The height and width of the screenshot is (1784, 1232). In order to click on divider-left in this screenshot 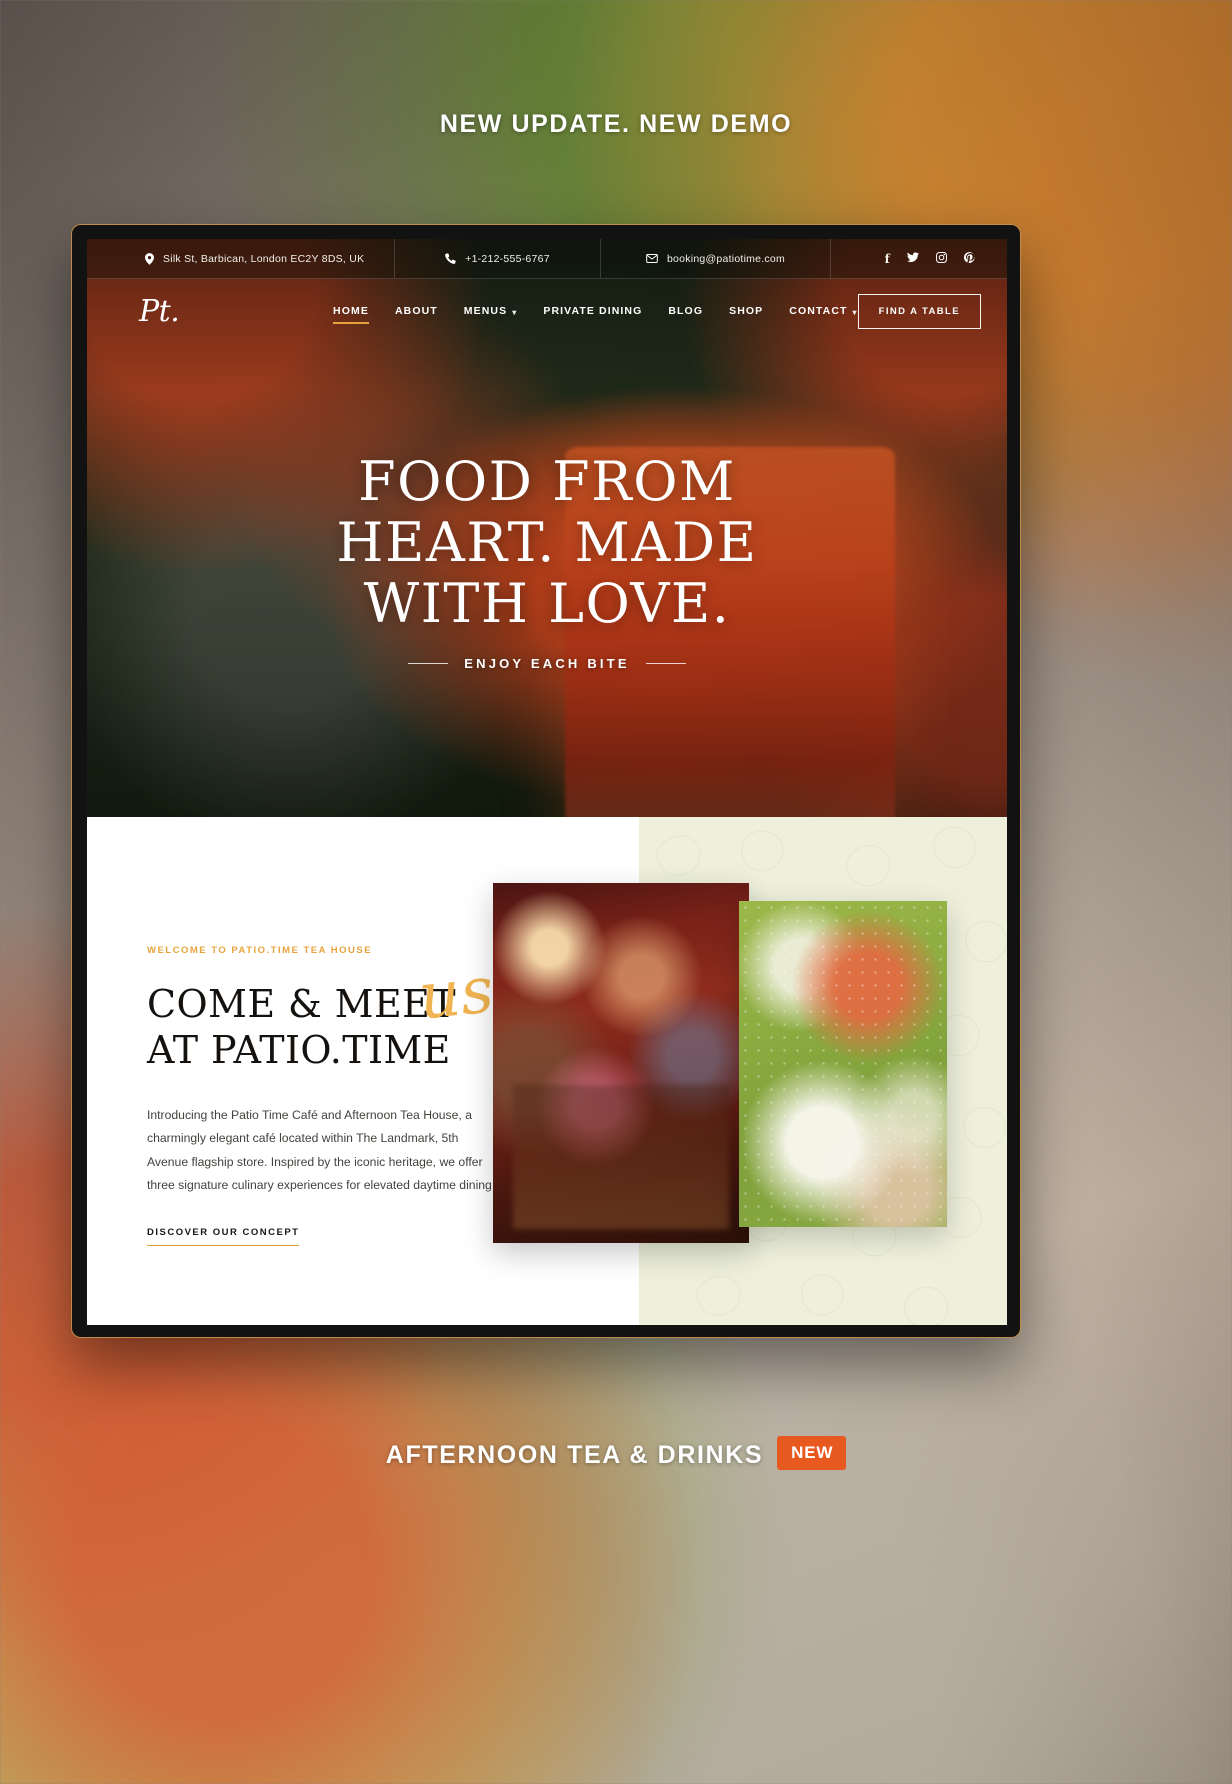, I will do `click(428, 664)`.